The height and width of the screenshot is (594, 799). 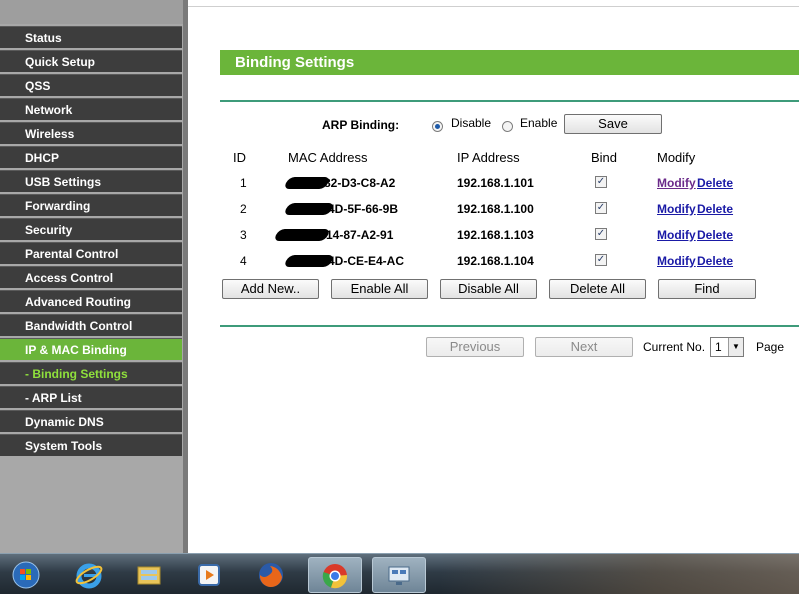 What do you see at coordinates (495, 209) in the screenshot?
I see `row-2-ip: 192.168.1.100` at bounding box center [495, 209].